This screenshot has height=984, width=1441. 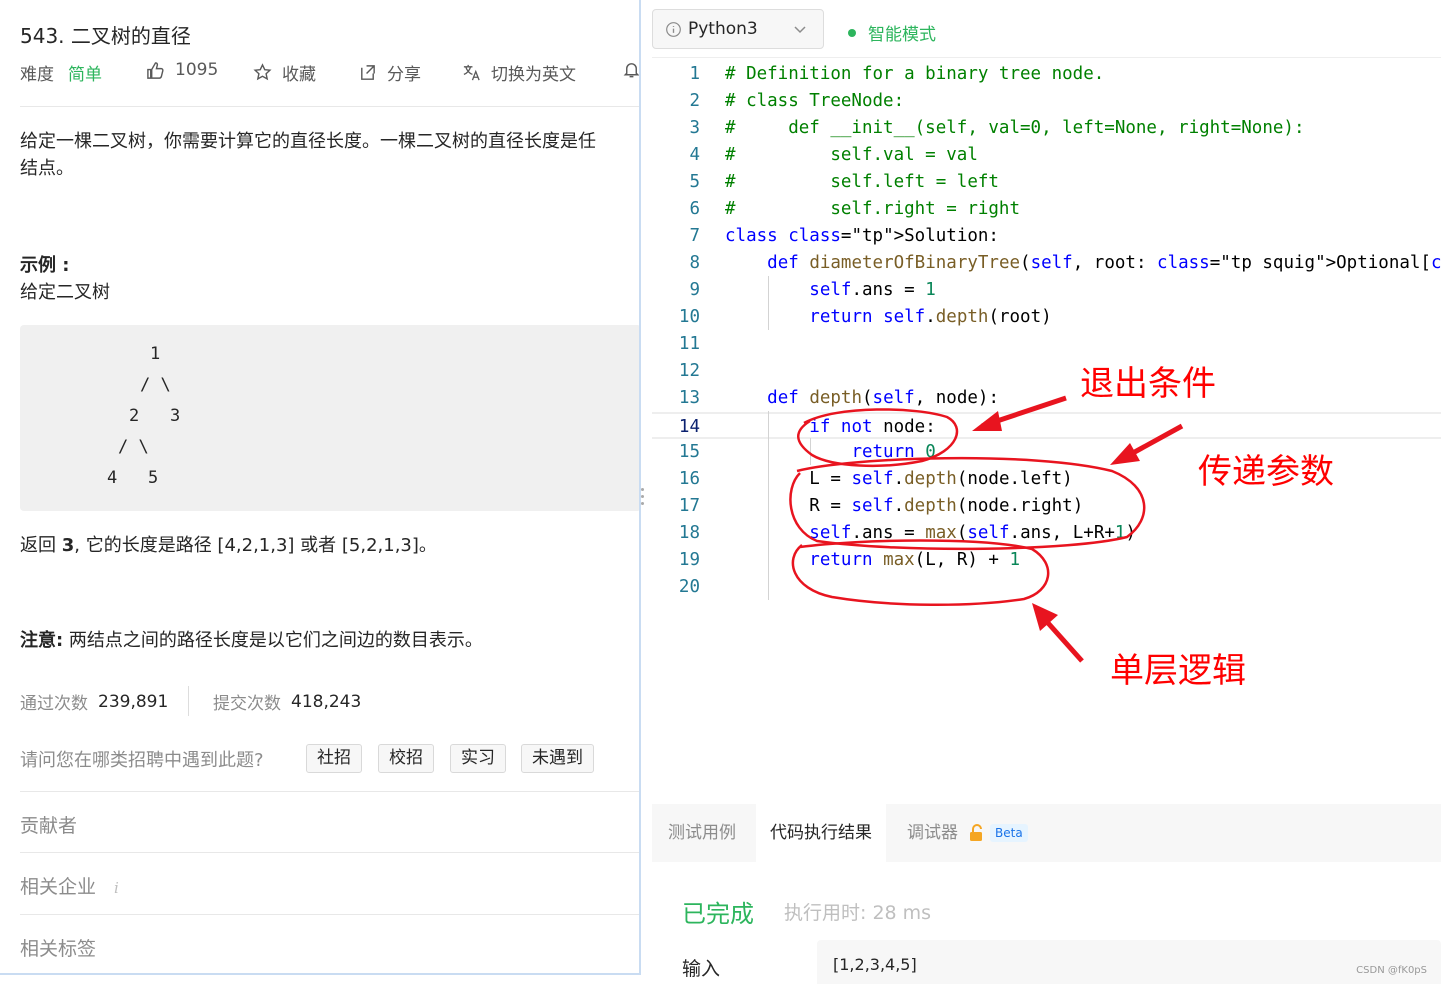 I want to click on share-label: 分享, so click(x=404, y=75).